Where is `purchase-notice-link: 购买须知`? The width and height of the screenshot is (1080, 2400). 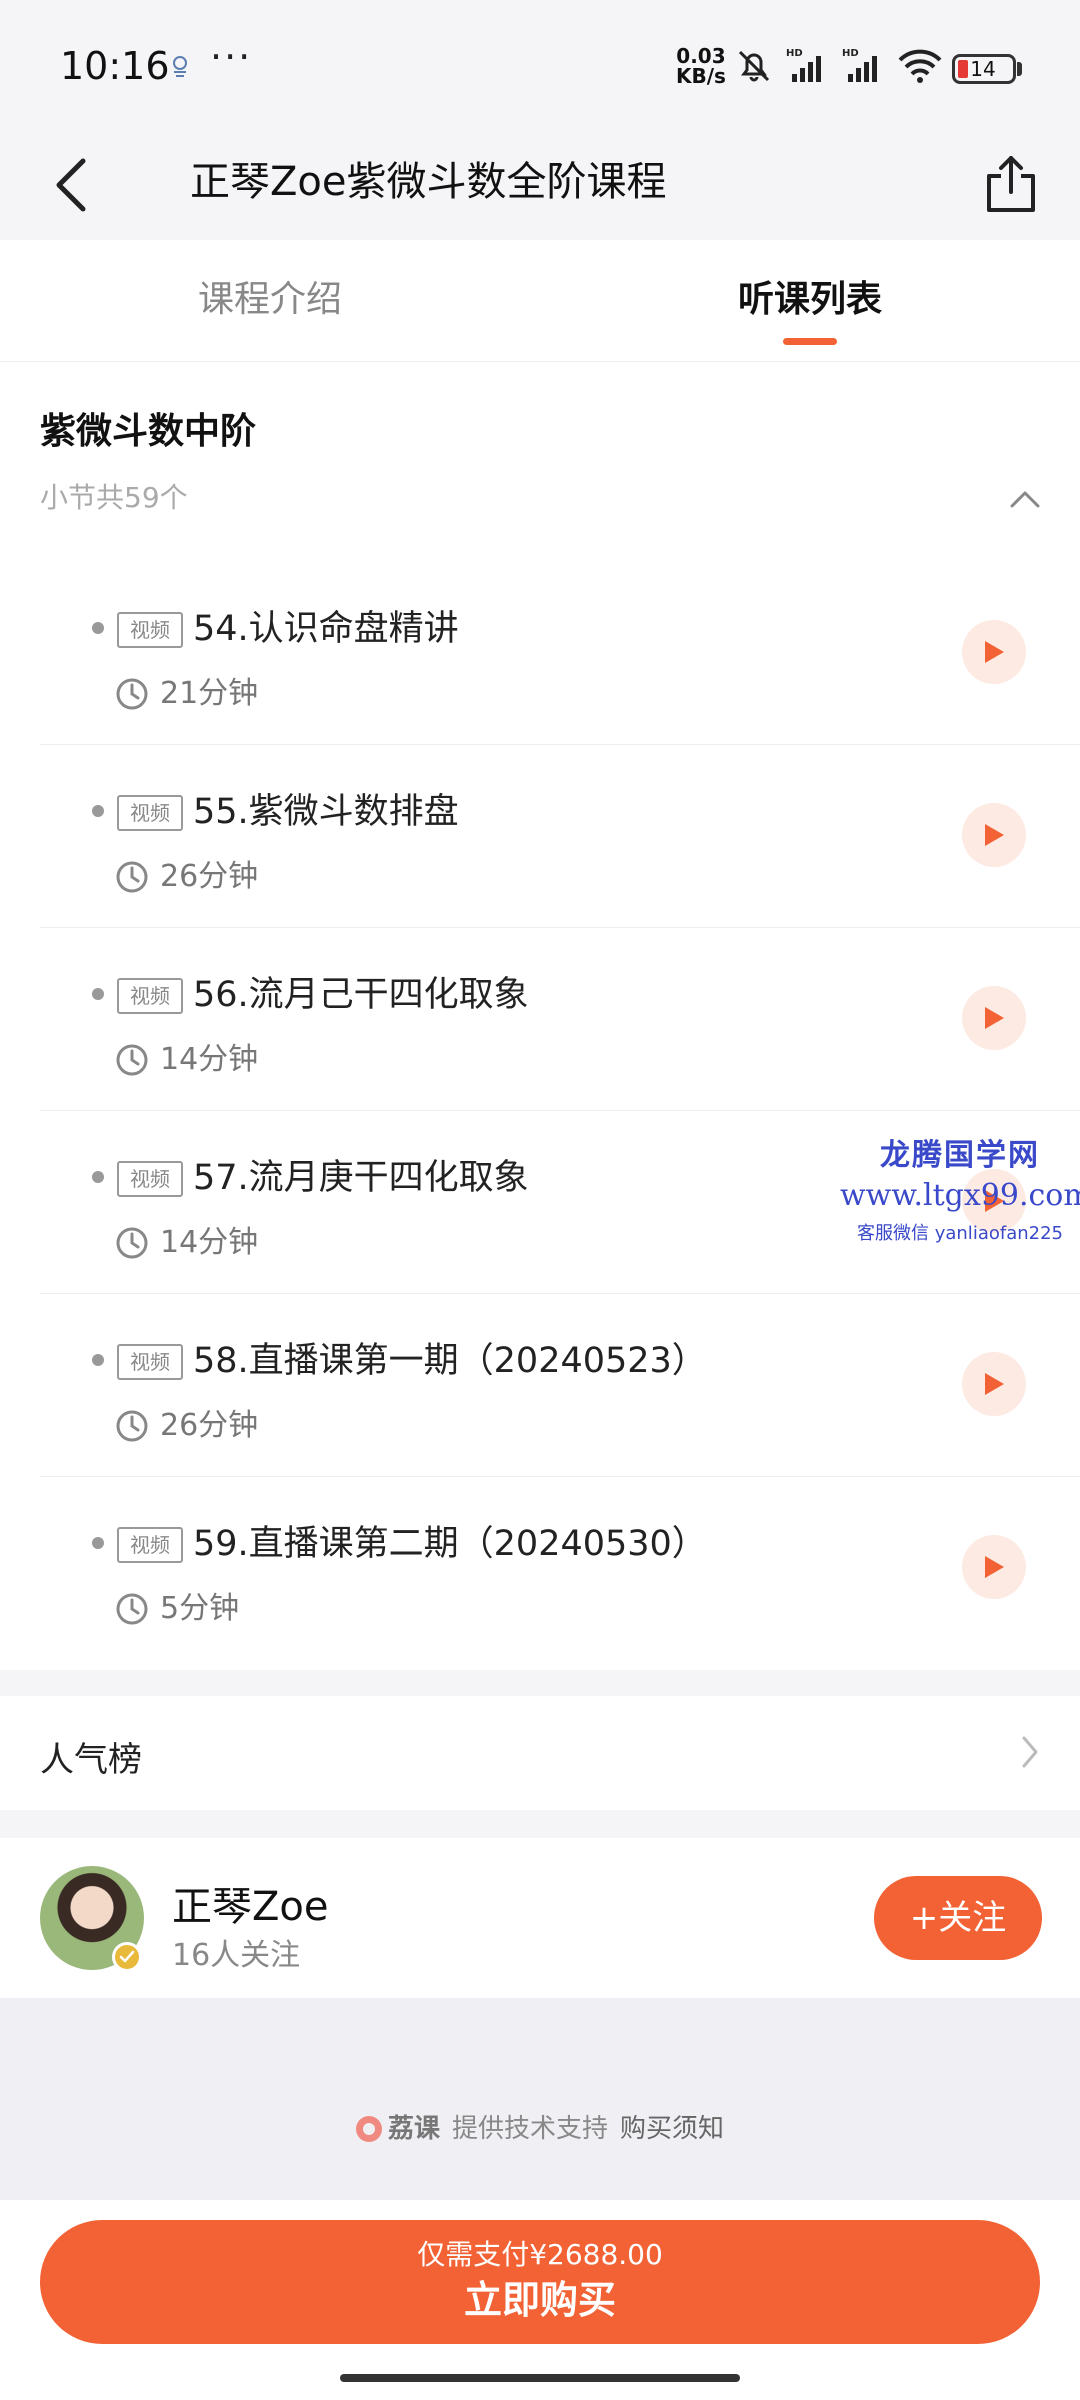 purchase-notice-link: 购买须知 is located at coordinates (672, 2129).